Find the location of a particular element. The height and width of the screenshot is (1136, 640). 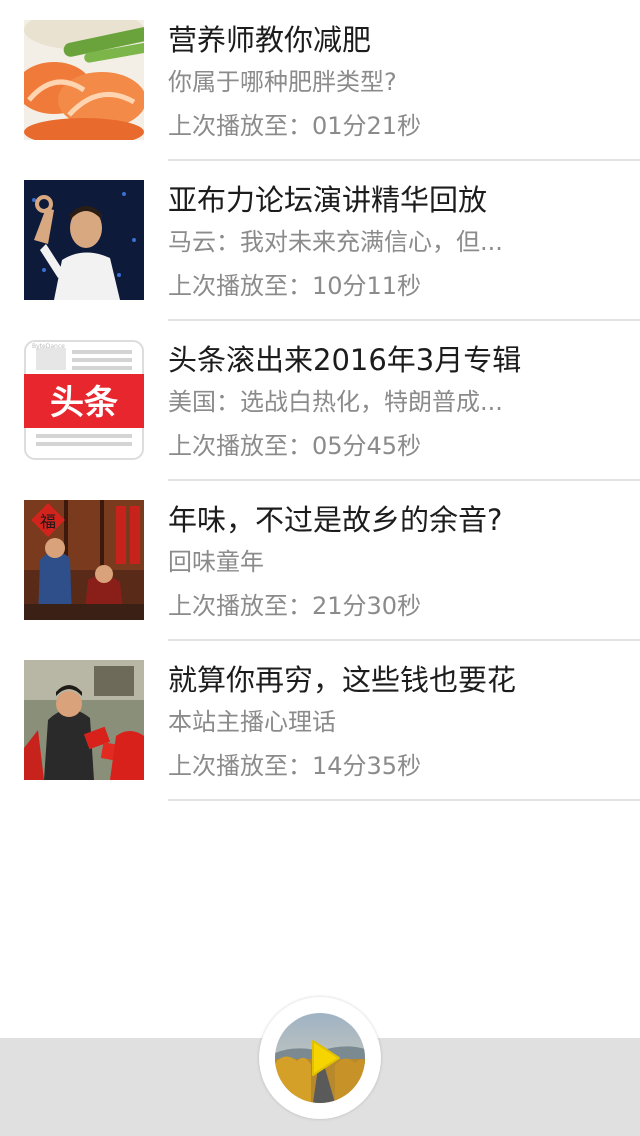

now-playing-button is located at coordinates (320, 1058).